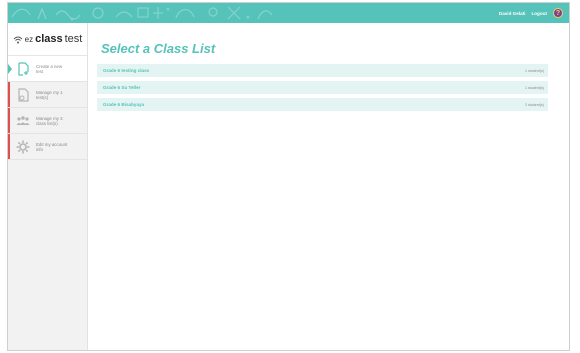  I want to click on sidebar-item-class-lists: Manage my 3 class list(s), so click(47, 121).